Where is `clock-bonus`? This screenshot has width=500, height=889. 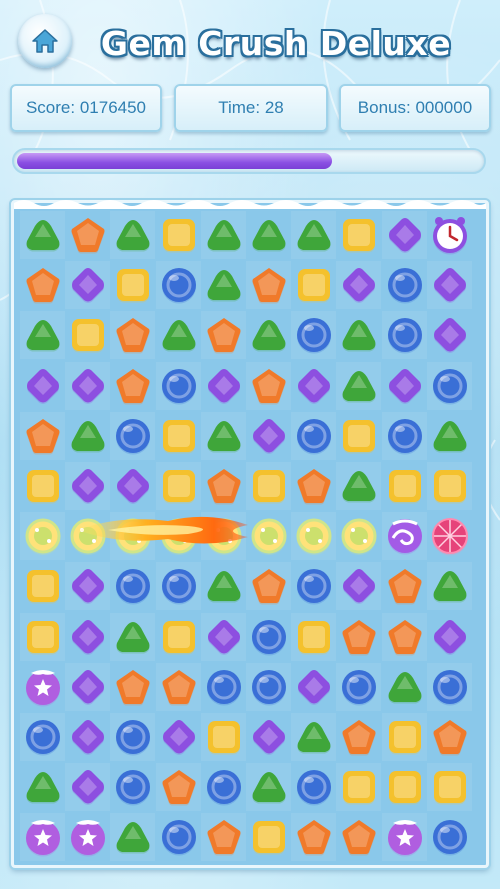 clock-bonus is located at coordinates (450, 235).